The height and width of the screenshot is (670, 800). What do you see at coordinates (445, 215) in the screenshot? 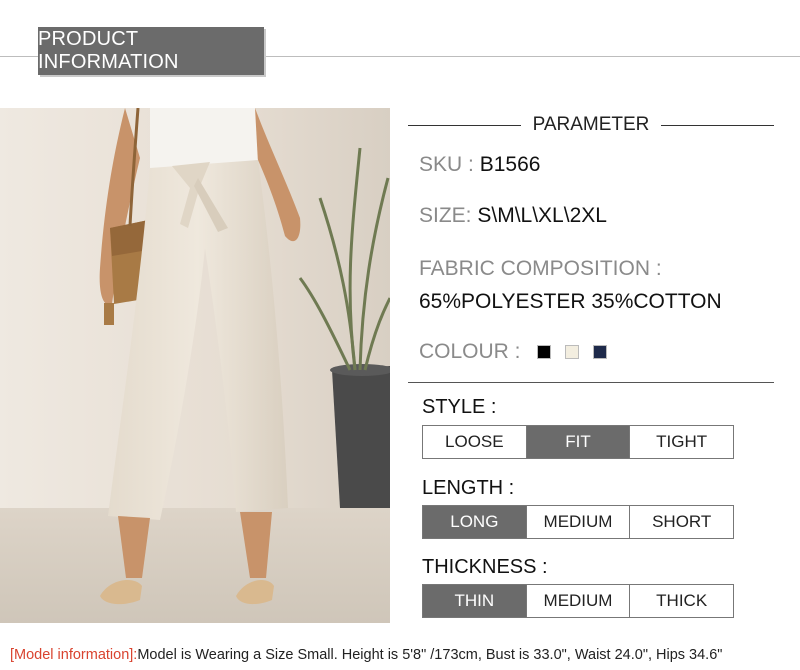
I see `size-label: SIZE:` at bounding box center [445, 215].